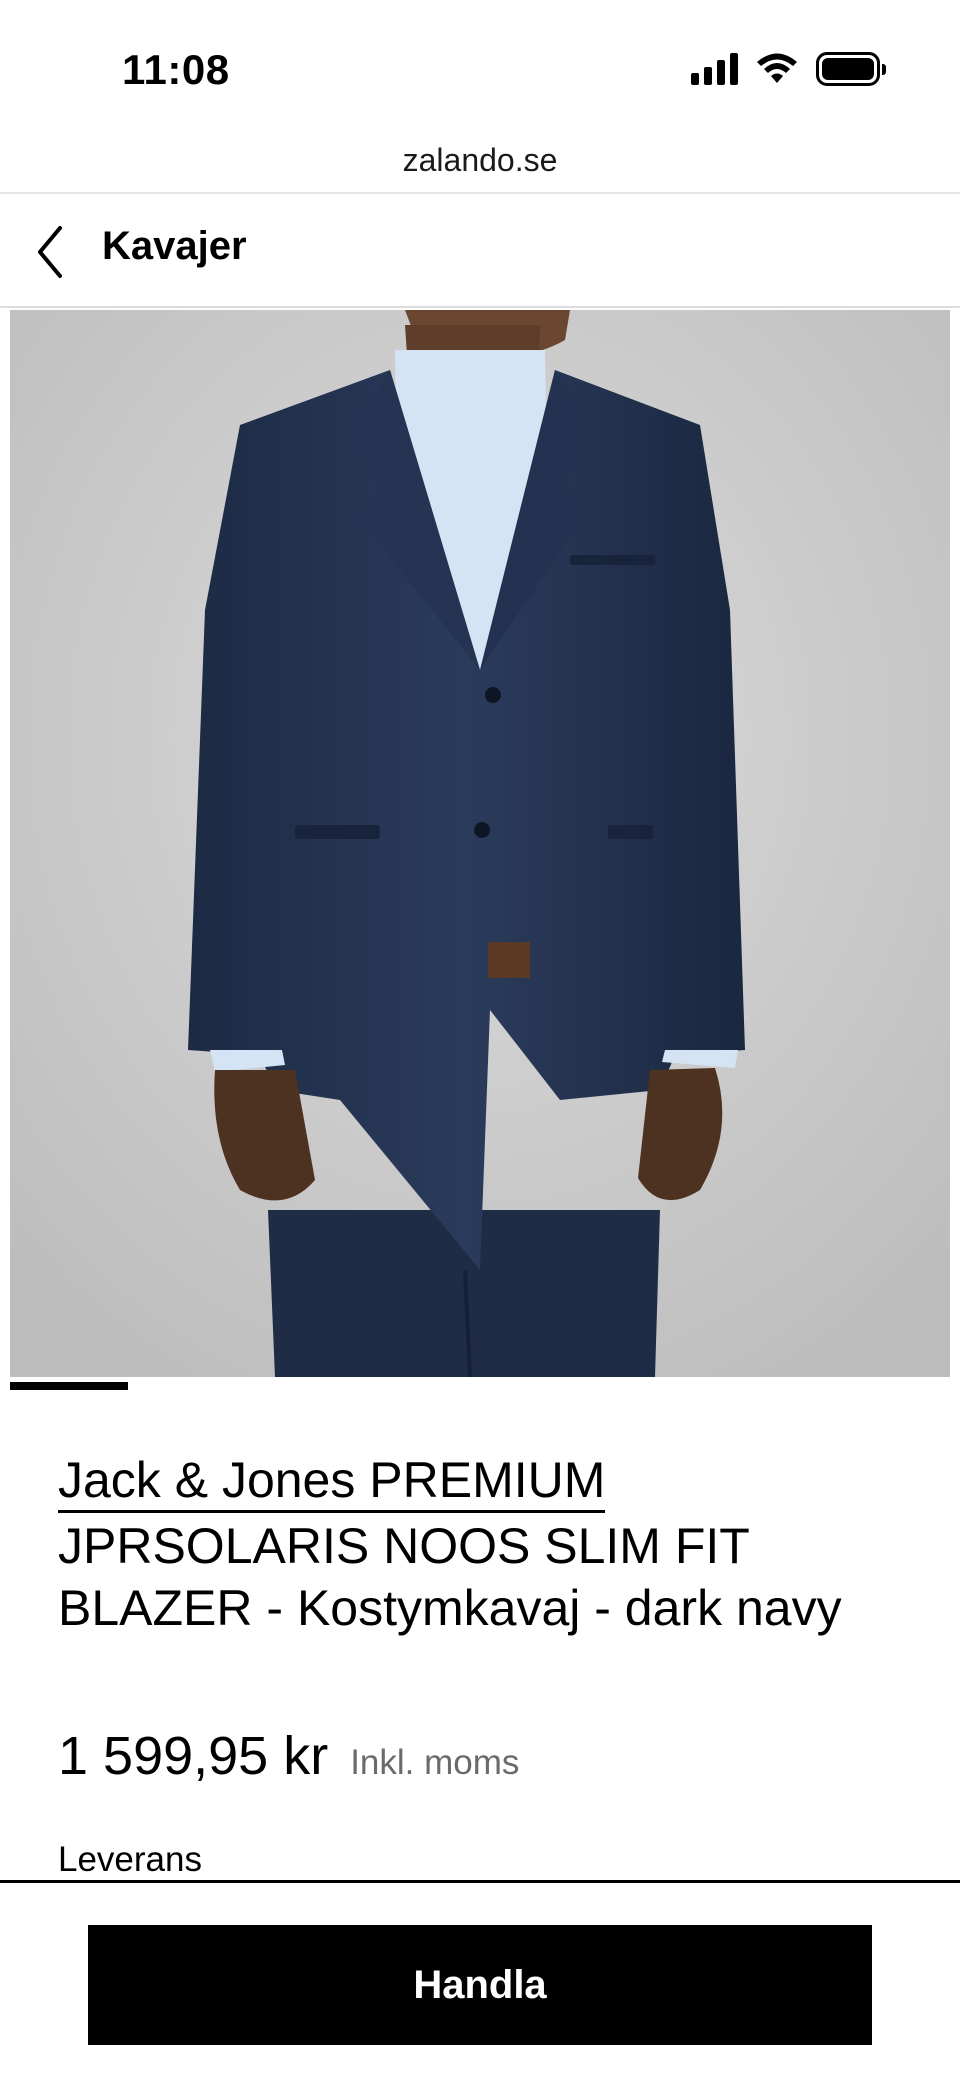  Describe the element at coordinates (714, 69) in the screenshot. I see `cellular-signal-icon` at that location.